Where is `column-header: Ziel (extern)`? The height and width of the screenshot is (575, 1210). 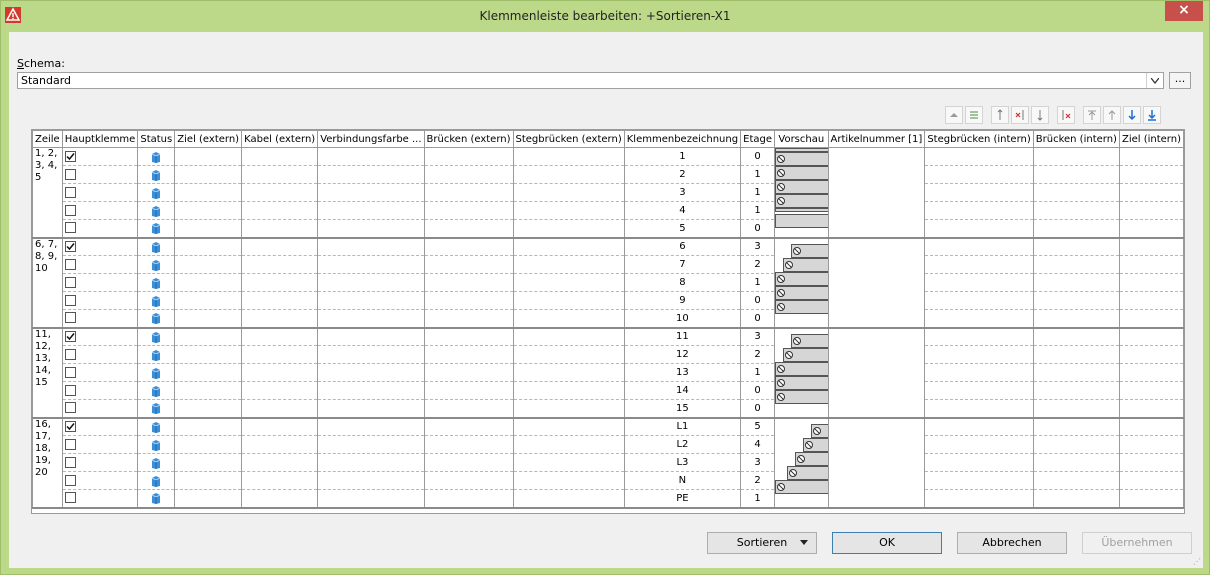
column-header: Ziel (extern) is located at coordinates (208, 139).